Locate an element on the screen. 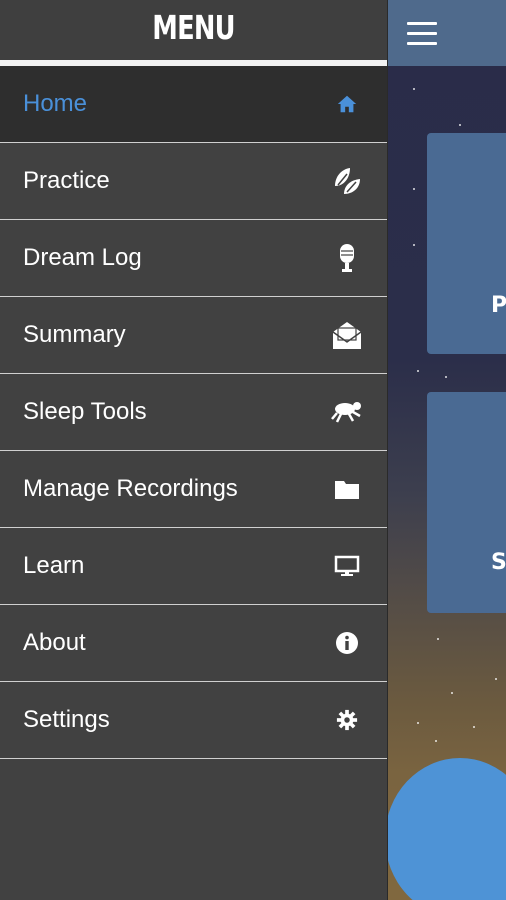 The height and width of the screenshot is (900, 506). info-icon is located at coordinates (347, 643).